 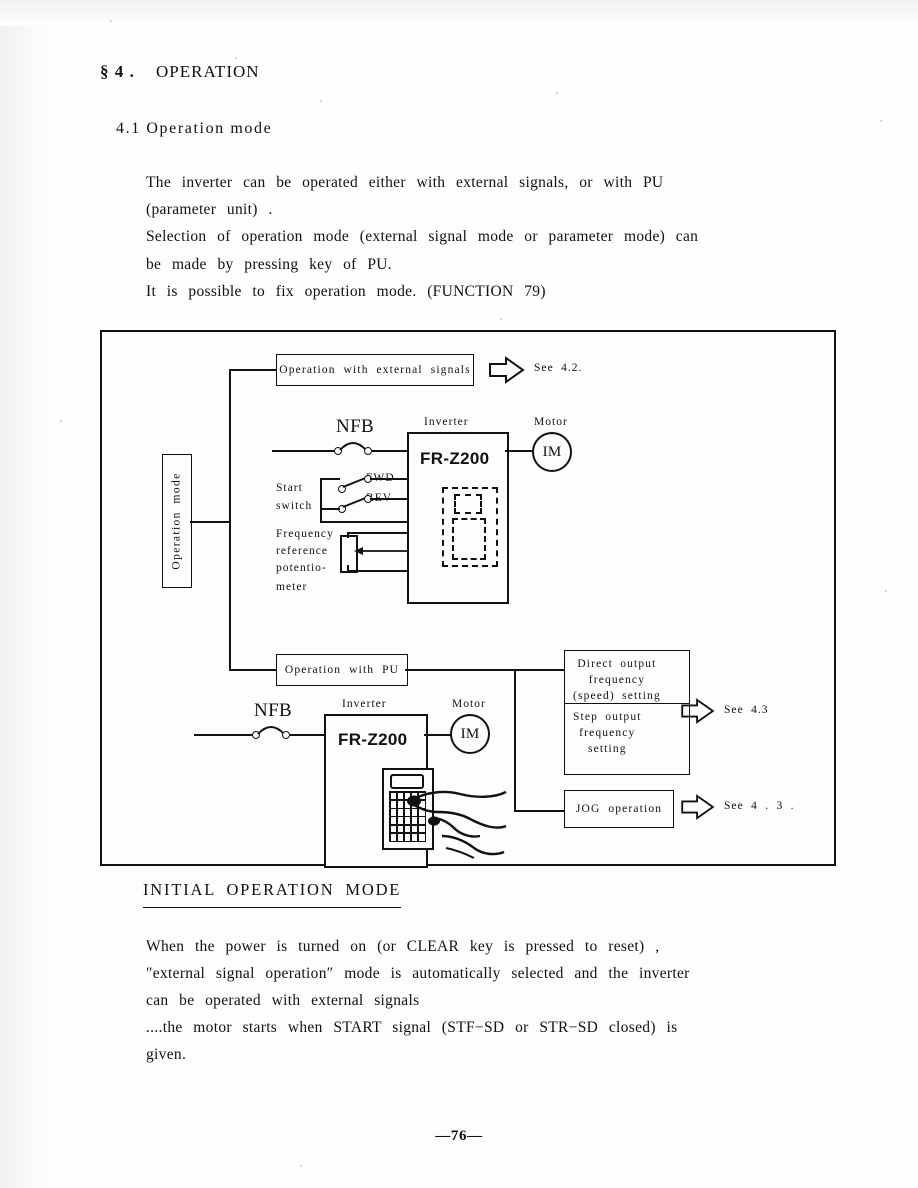 What do you see at coordinates (305, 534) in the screenshot?
I see `frequency-label-line1: Frequency` at bounding box center [305, 534].